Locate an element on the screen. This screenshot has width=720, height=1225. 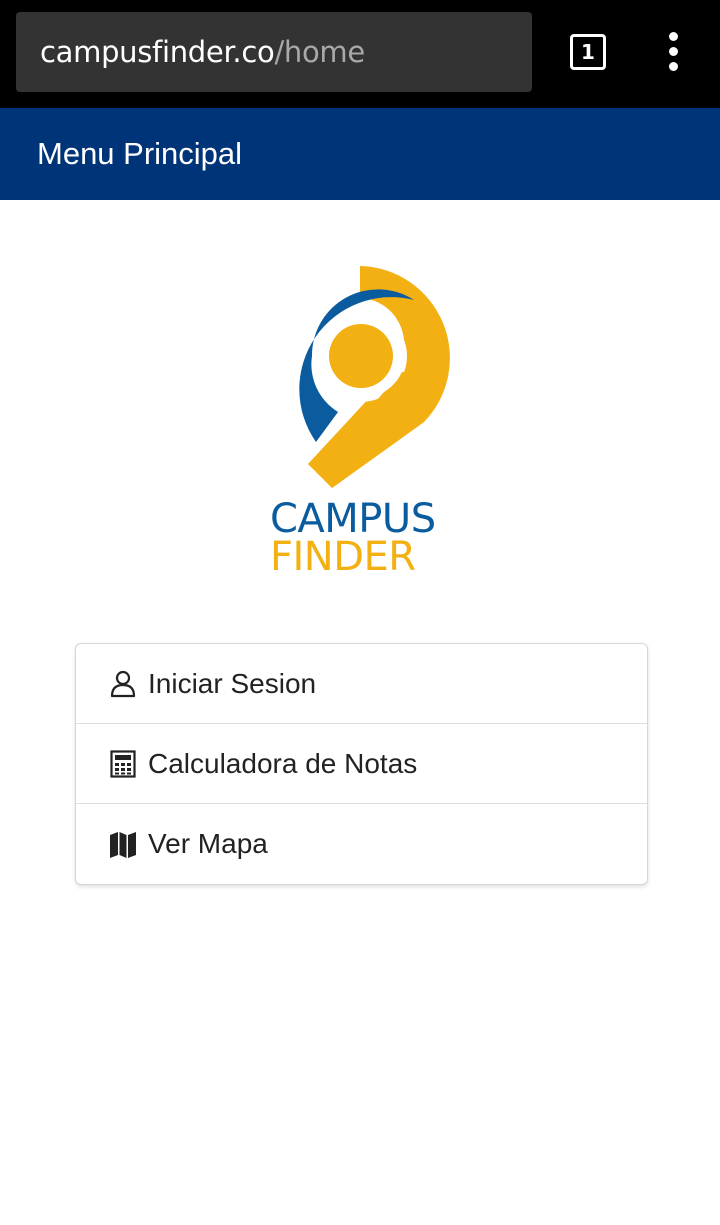
menu-item-label: Ver Mapa is located at coordinates (208, 843).